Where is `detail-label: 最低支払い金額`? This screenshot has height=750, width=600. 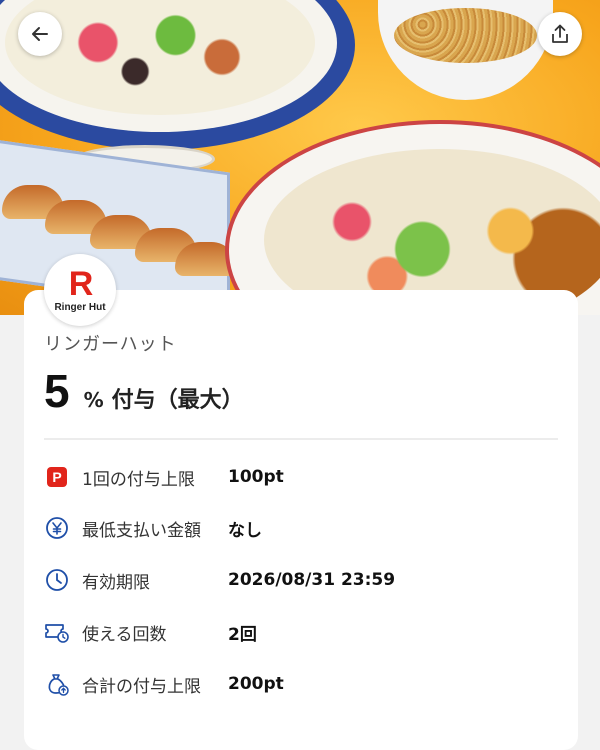 detail-label: 最低支払い金額 is located at coordinates (141, 530).